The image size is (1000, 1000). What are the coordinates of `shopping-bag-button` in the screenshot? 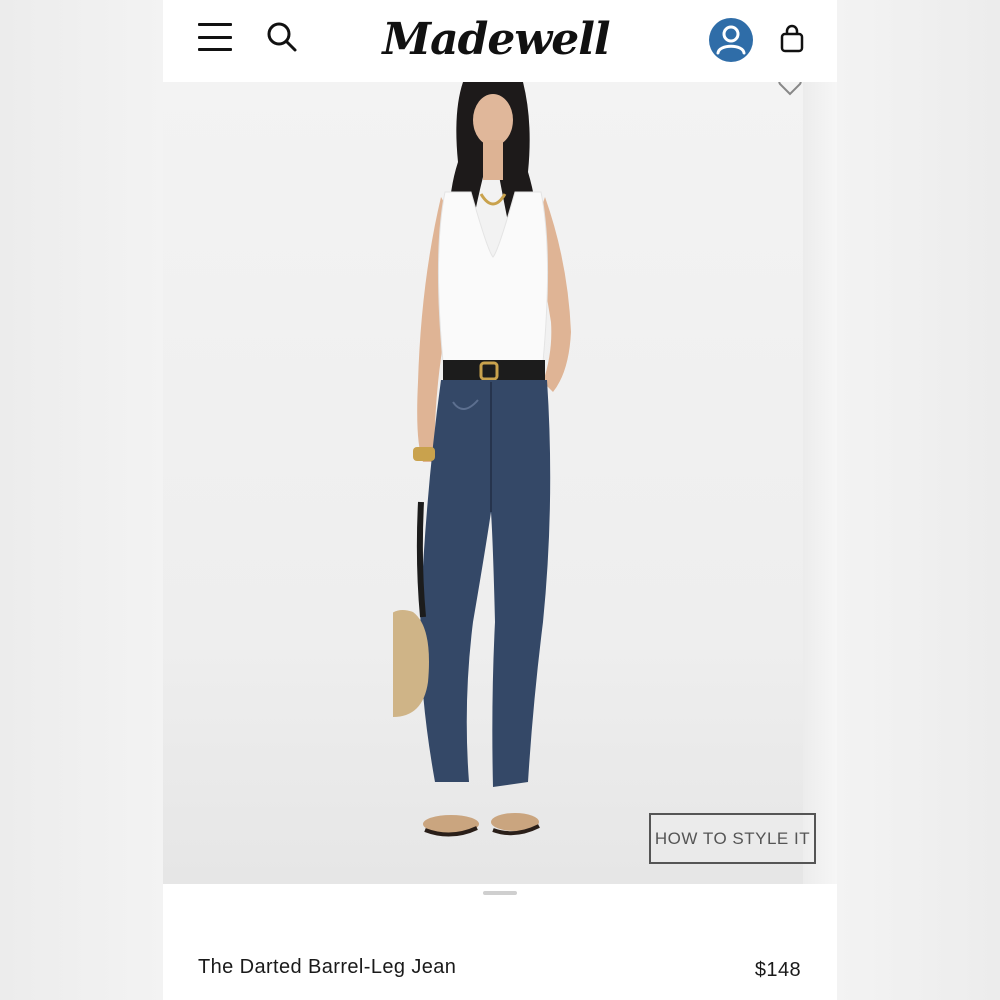 It's located at (792, 39).